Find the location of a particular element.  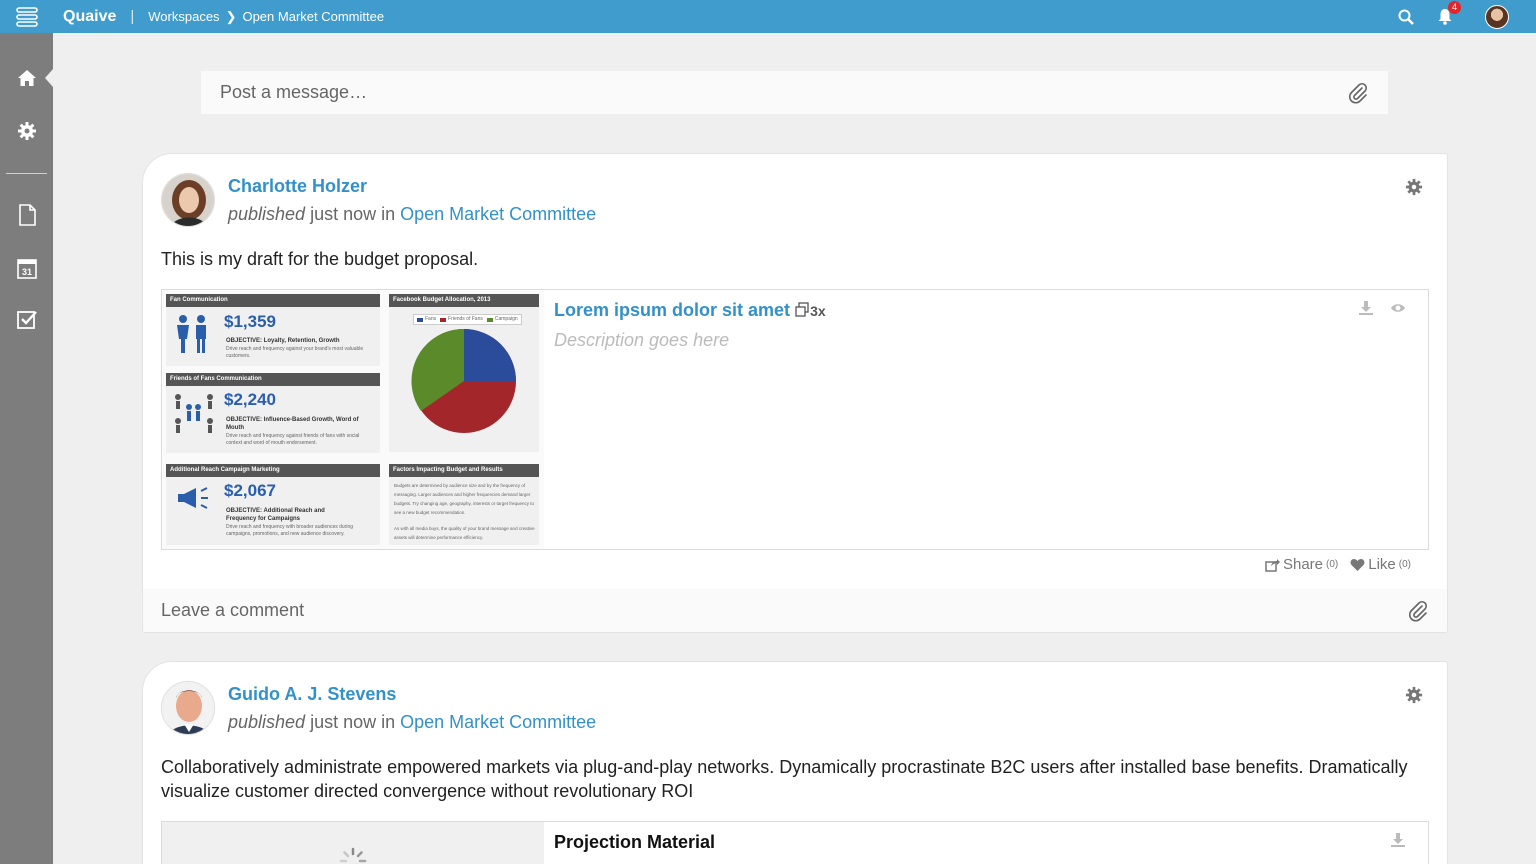

preview-value: $2,240 is located at coordinates (250, 399).